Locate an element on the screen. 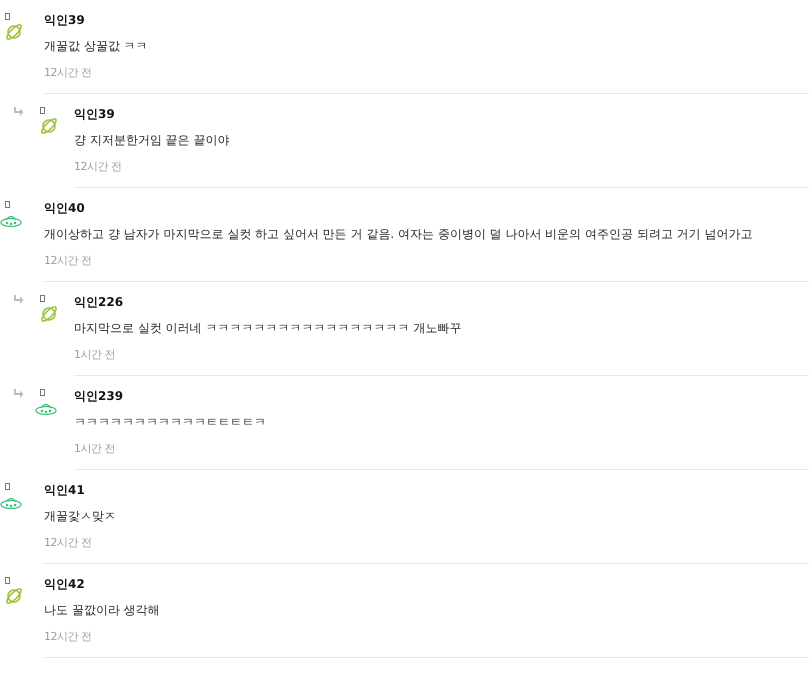 This screenshot has width=809, height=674. author-name: 익인226 is located at coordinates (99, 302).